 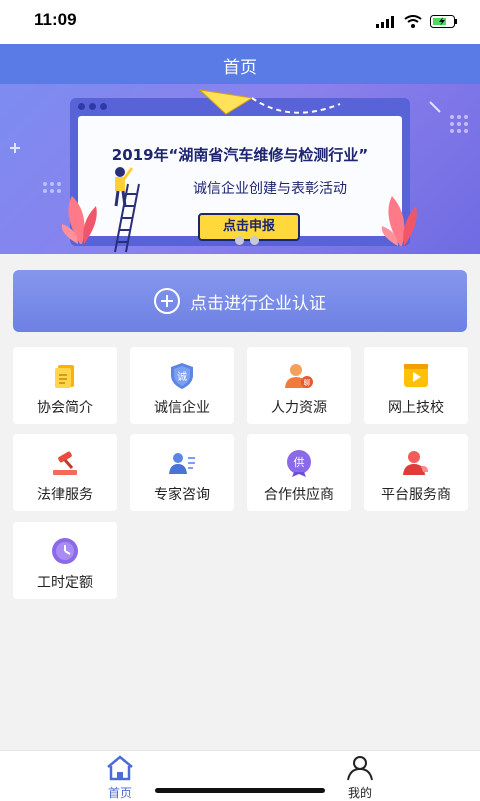 I want to click on home-icon, so click(x=120, y=768).